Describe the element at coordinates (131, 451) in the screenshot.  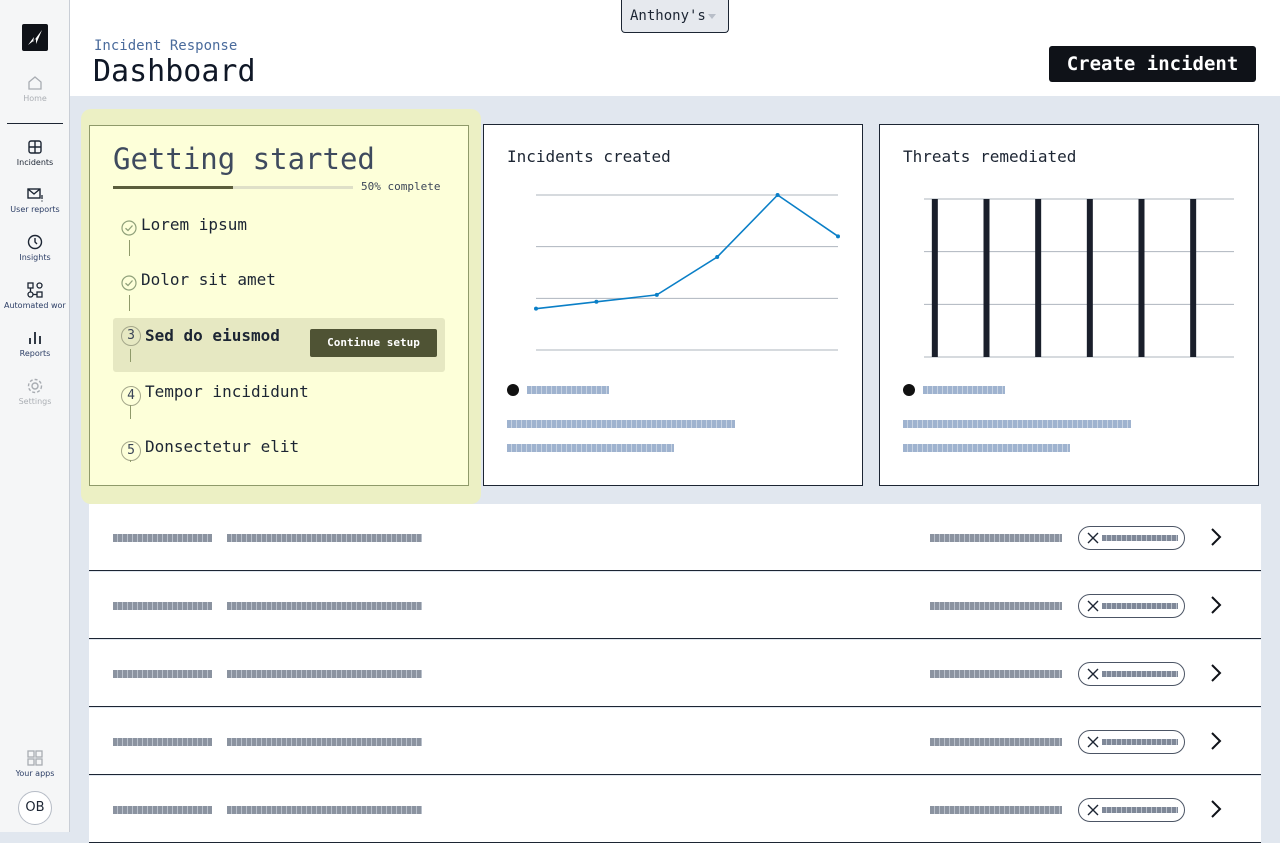
I see `step-number: 5` at that location.